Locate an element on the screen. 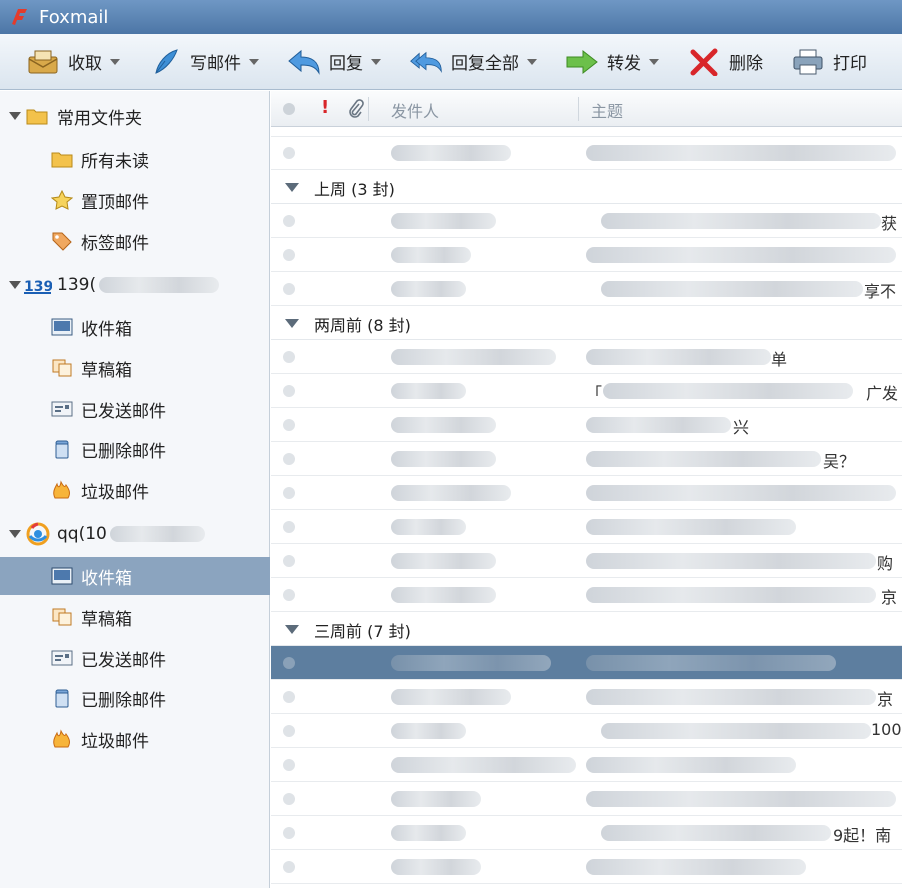  folder-all-unread: 所有未读 is located at coordinates (135, 159).